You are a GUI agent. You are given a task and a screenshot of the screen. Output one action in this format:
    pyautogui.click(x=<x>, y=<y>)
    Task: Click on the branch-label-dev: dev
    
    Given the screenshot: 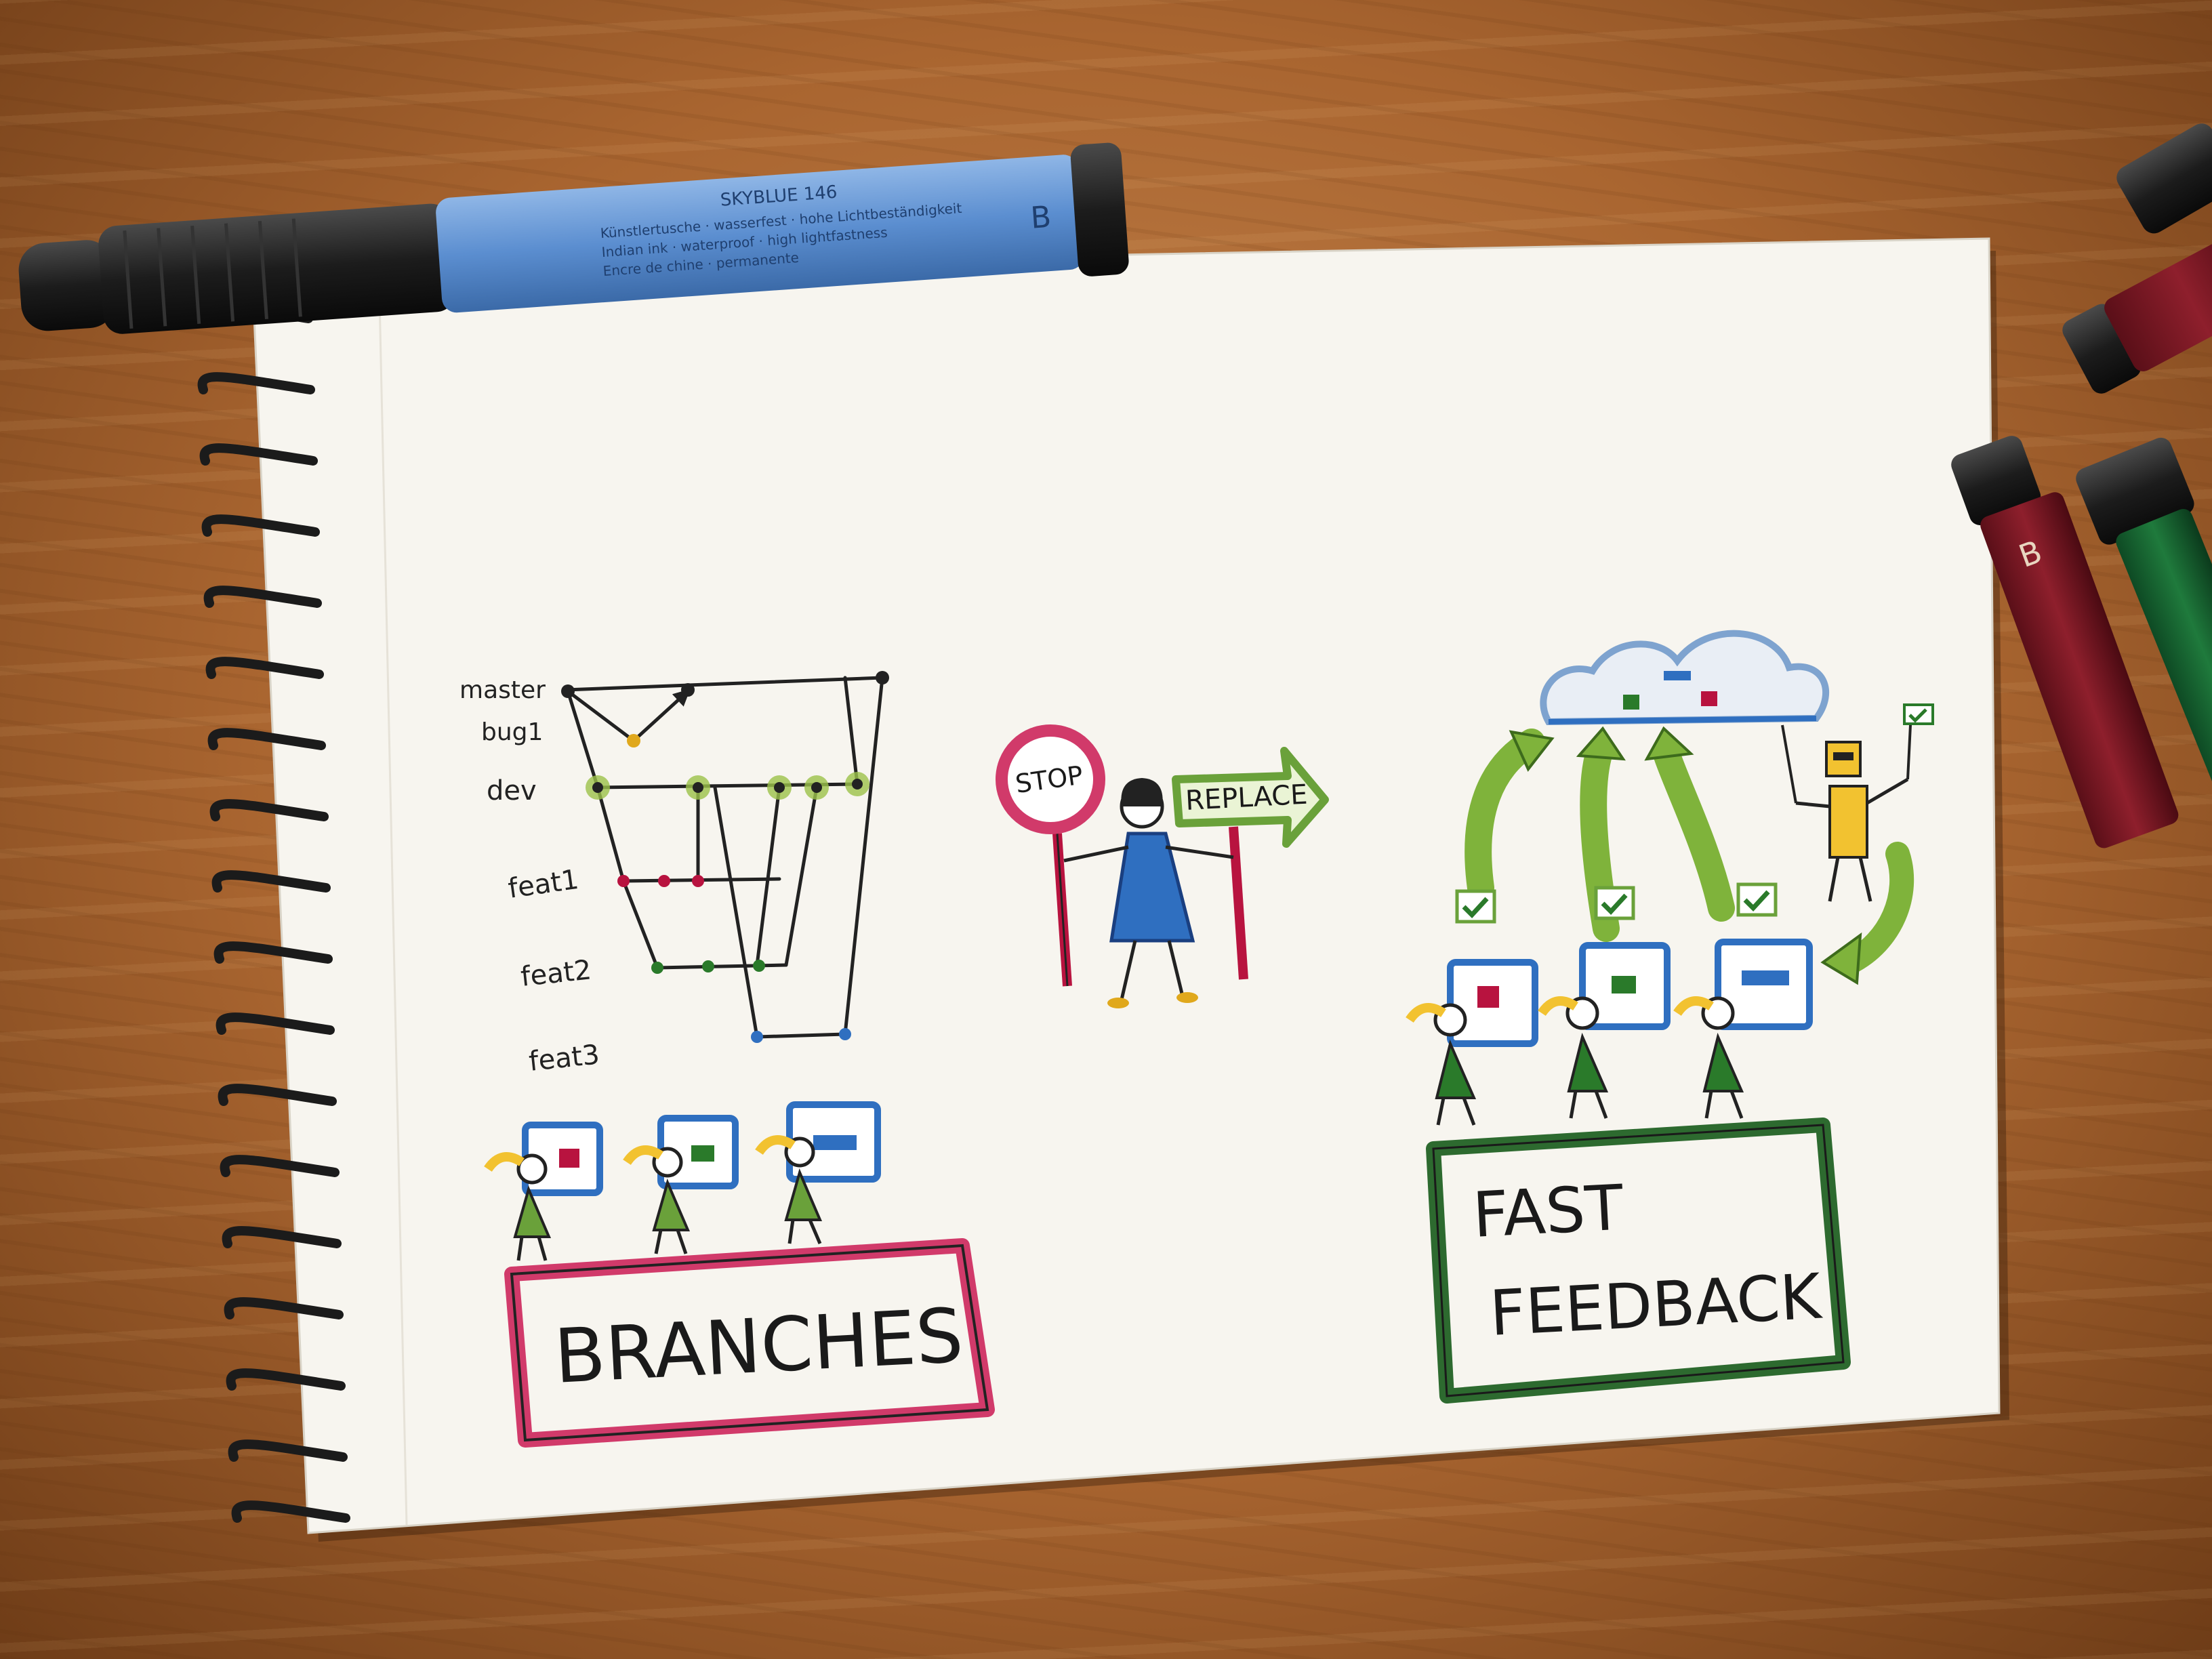 What is the action you would take?
    pyautogui.click(x=512, y=791)
    